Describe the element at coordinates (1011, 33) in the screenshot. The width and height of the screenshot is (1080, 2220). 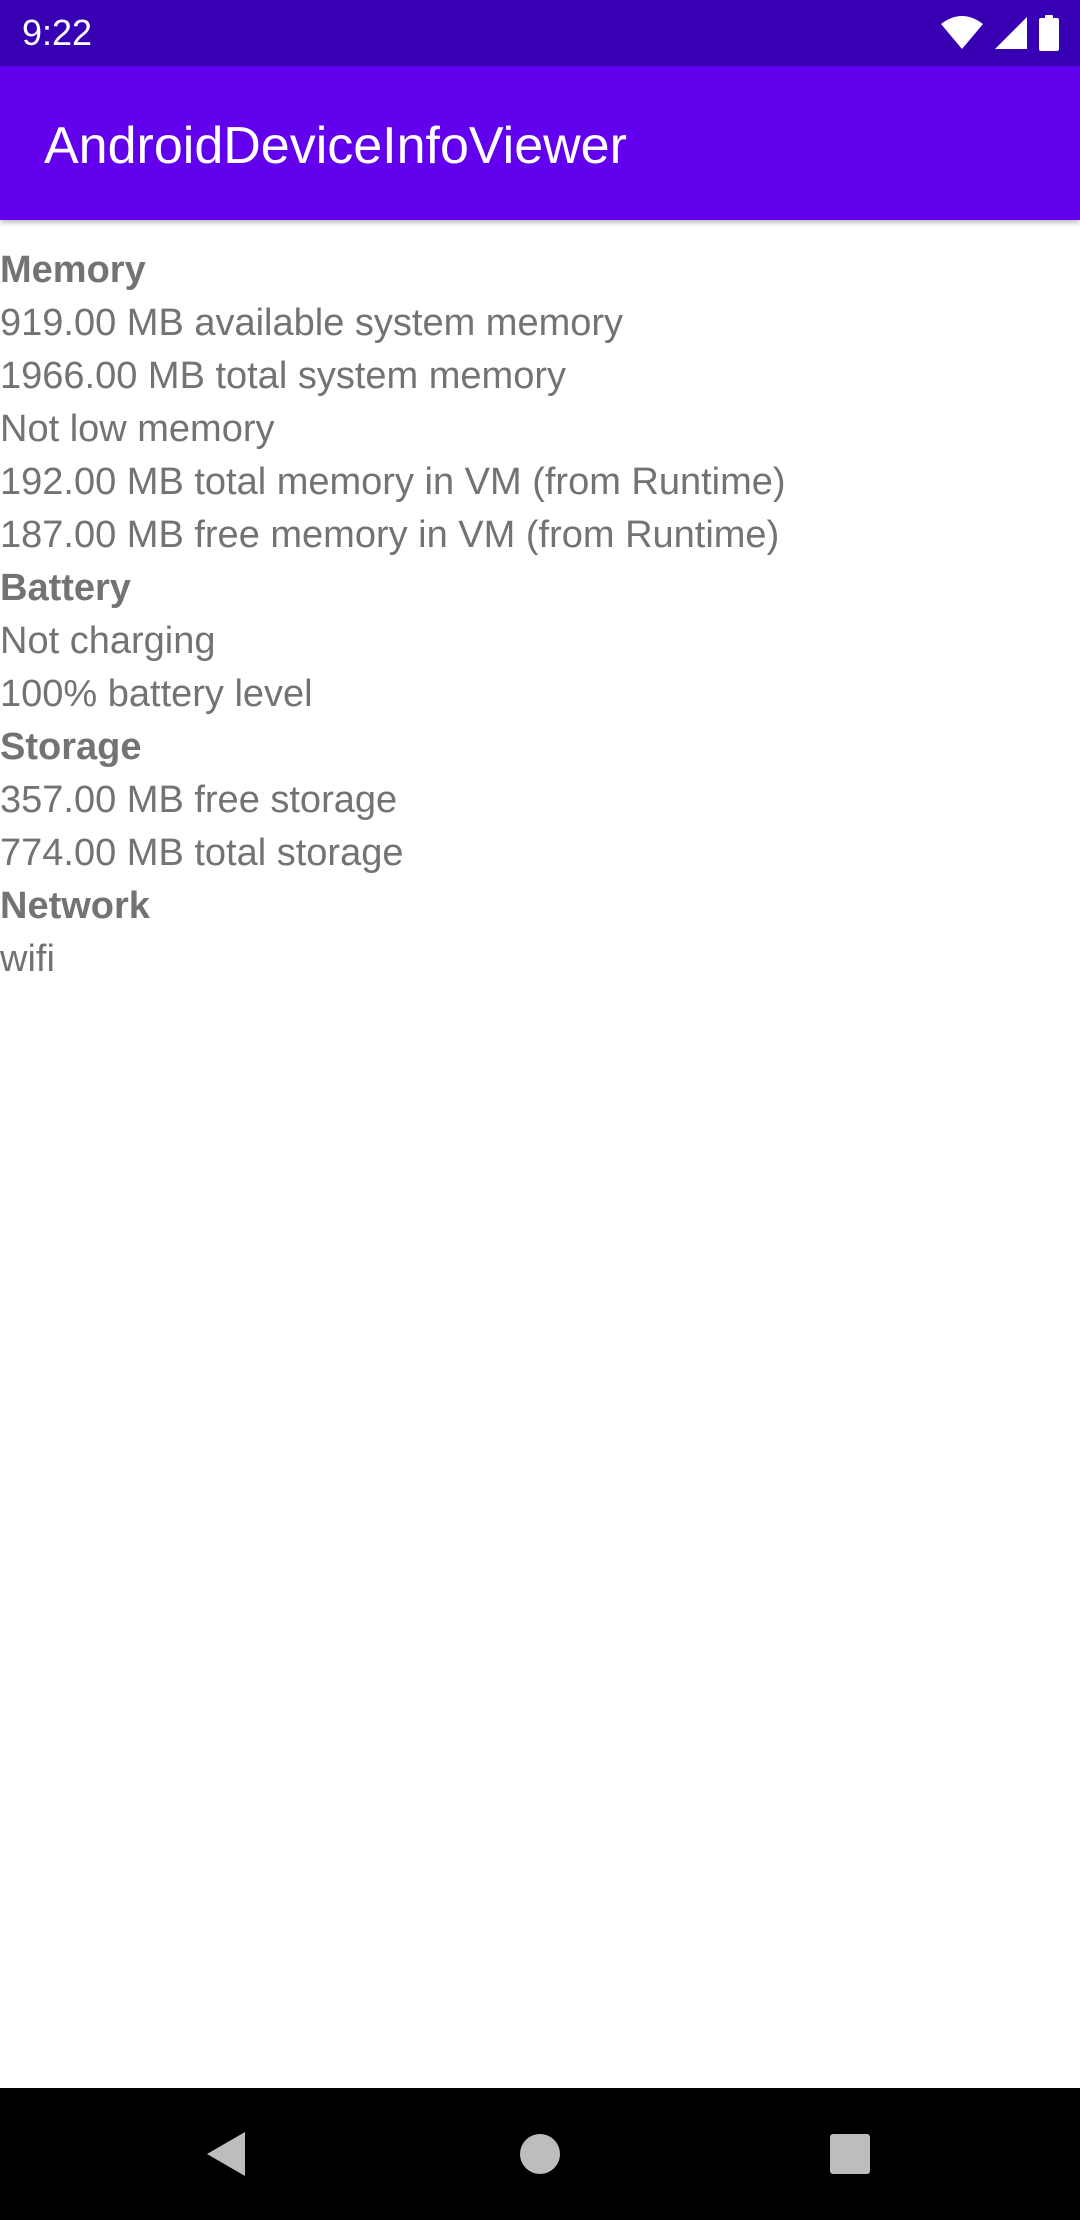
I see `cellular-signal-icon` at that location.